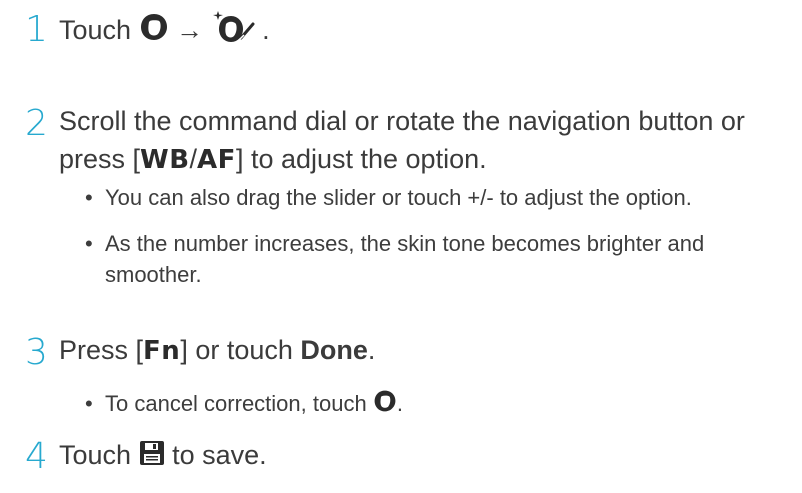 The height and width of the screenshot is (493, 802). I want to click on step-1-number: 1, so click(36, 29).